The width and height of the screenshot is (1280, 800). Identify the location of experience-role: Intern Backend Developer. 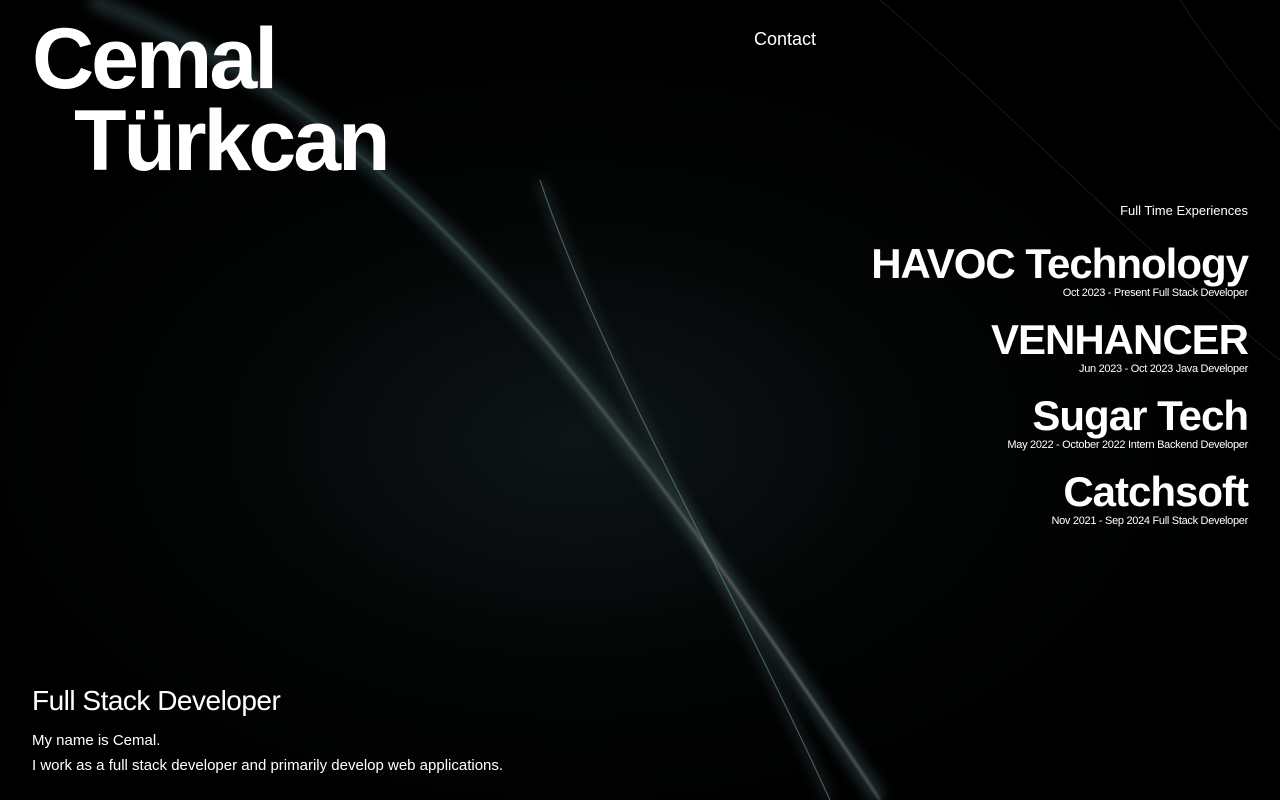
(1188, 445).